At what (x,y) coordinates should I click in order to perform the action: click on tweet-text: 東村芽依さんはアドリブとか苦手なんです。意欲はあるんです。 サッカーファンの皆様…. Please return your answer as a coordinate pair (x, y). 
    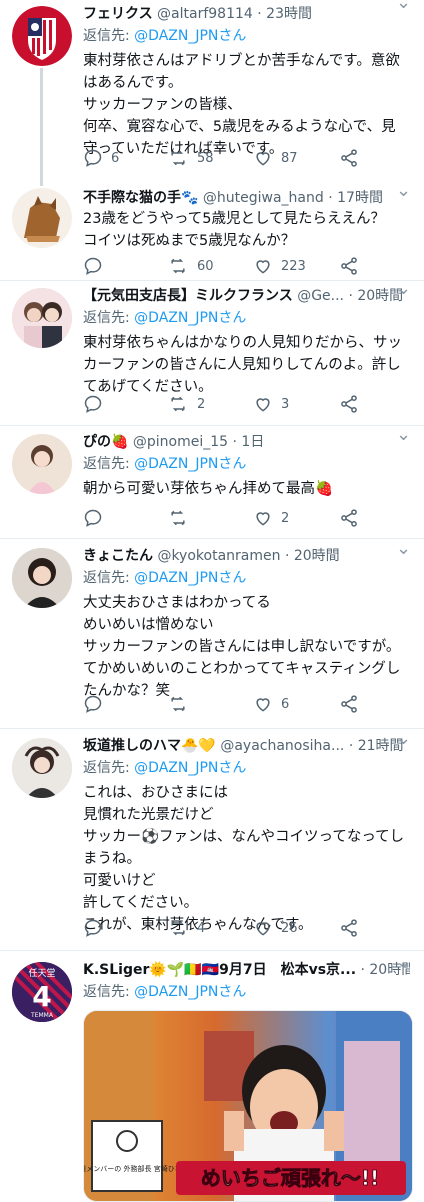
    Looking at the image, I should click on (241, 105).